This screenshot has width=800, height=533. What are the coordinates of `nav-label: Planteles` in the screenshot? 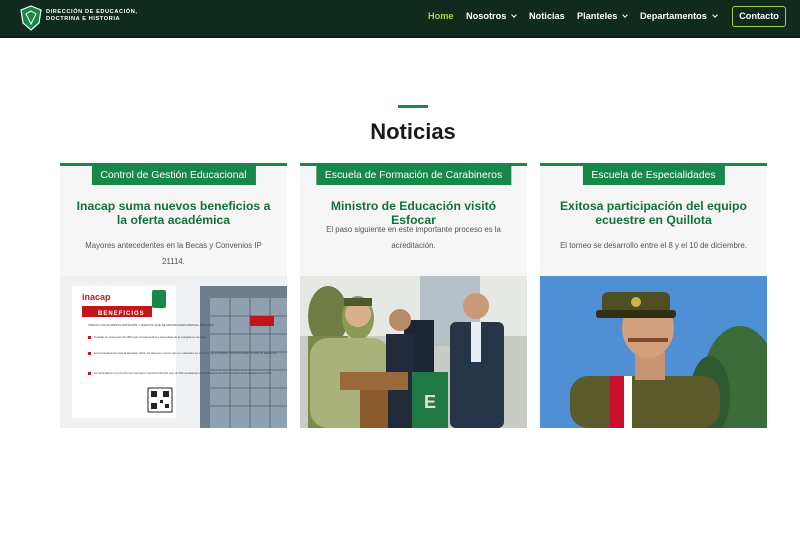 It's located at (597, 16).